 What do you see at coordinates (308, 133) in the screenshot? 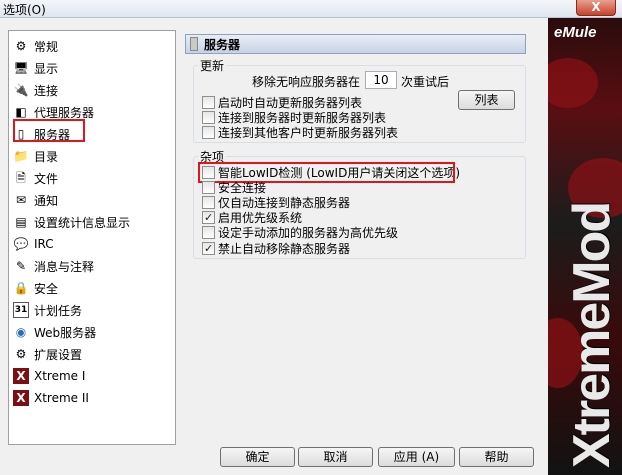
I see `option-label: 连接到其他客户时更新服务器列表` at bounding box center [308, 133].